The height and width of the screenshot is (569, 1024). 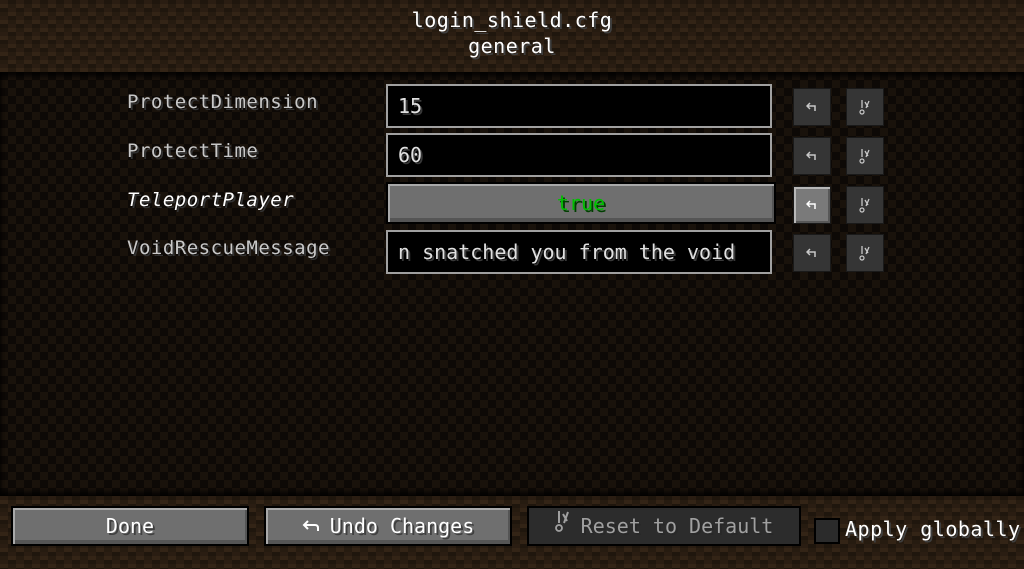 What do you see at coordinates (827, 531) in the screenshot?
I see `apply-globally-checkbox` at bounding box center [827, 531].